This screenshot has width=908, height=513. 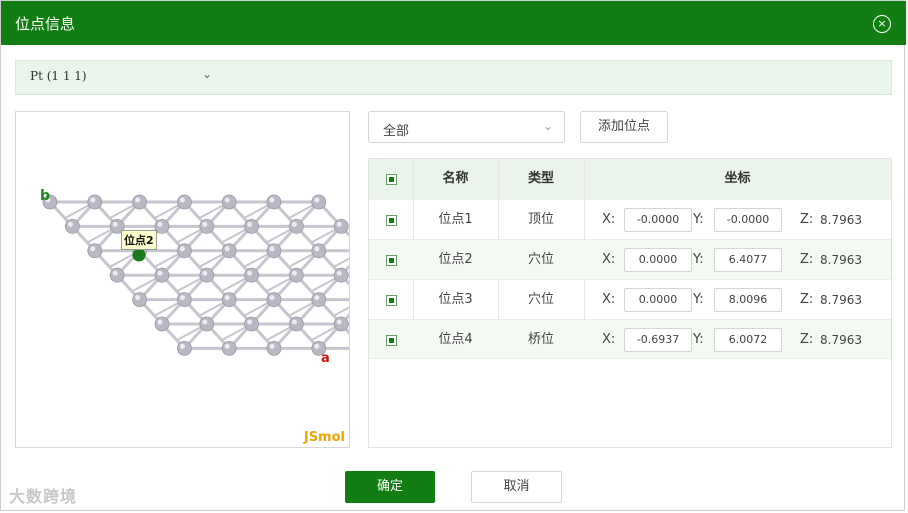 I want to click on y-coordinate-input: -0.0000, so click(x=748, y=220).